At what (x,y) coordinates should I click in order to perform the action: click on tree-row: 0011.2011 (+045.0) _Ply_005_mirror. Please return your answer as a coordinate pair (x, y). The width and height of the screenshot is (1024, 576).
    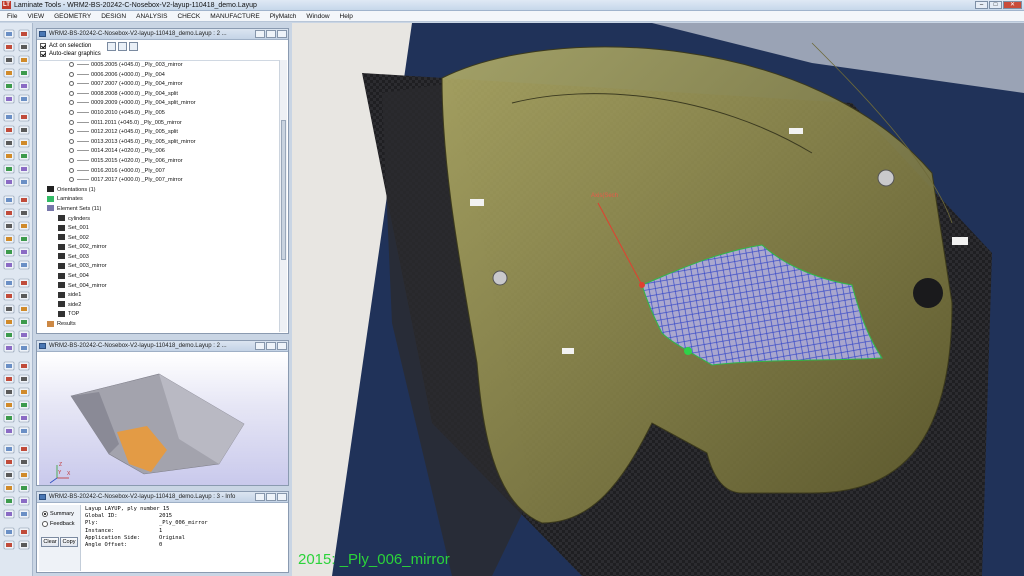
    Looking at the image, I should click on (159, 124).